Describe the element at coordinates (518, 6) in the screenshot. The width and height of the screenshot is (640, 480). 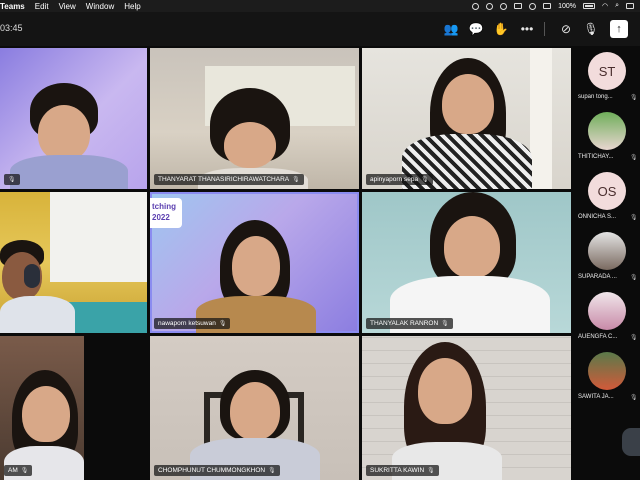
I see `screen-status-icon` at that location.